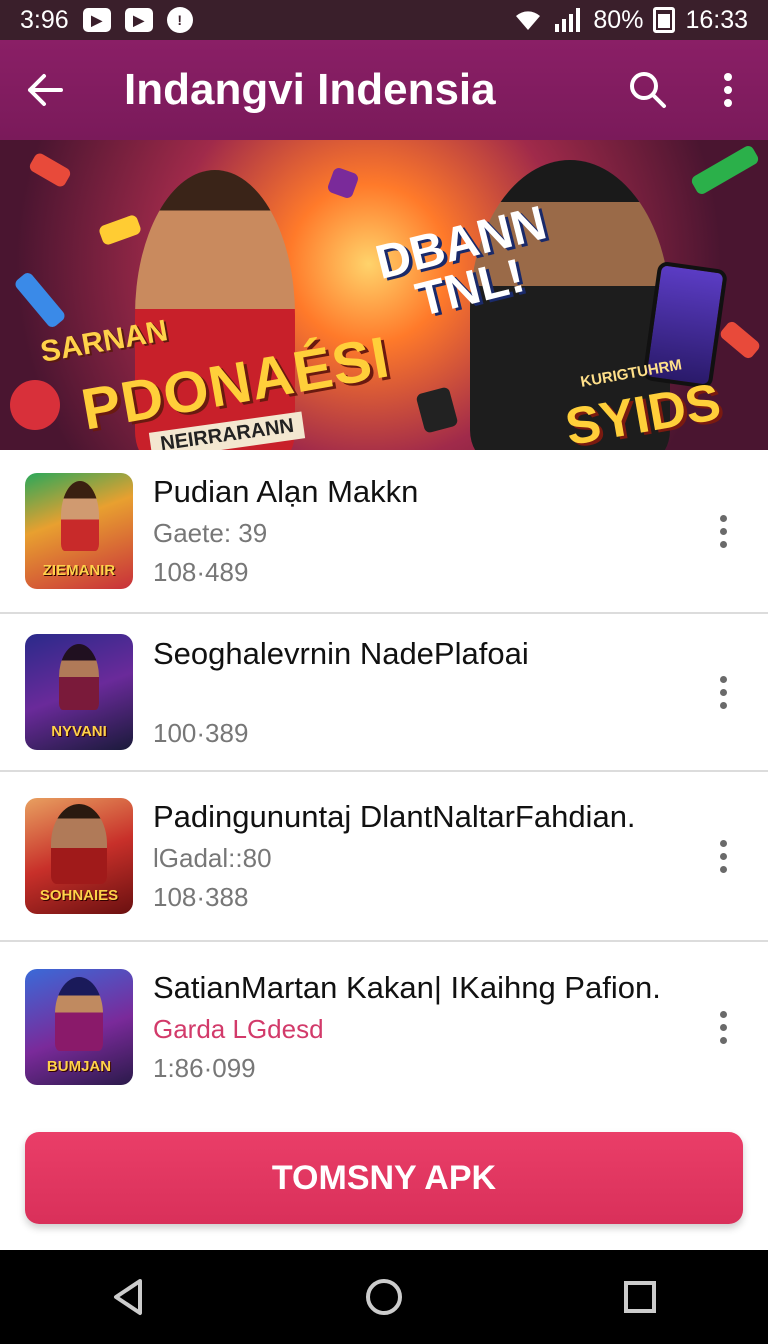  I want to click on install-apk-button: TOMSNY APK, so click(384, 1178).